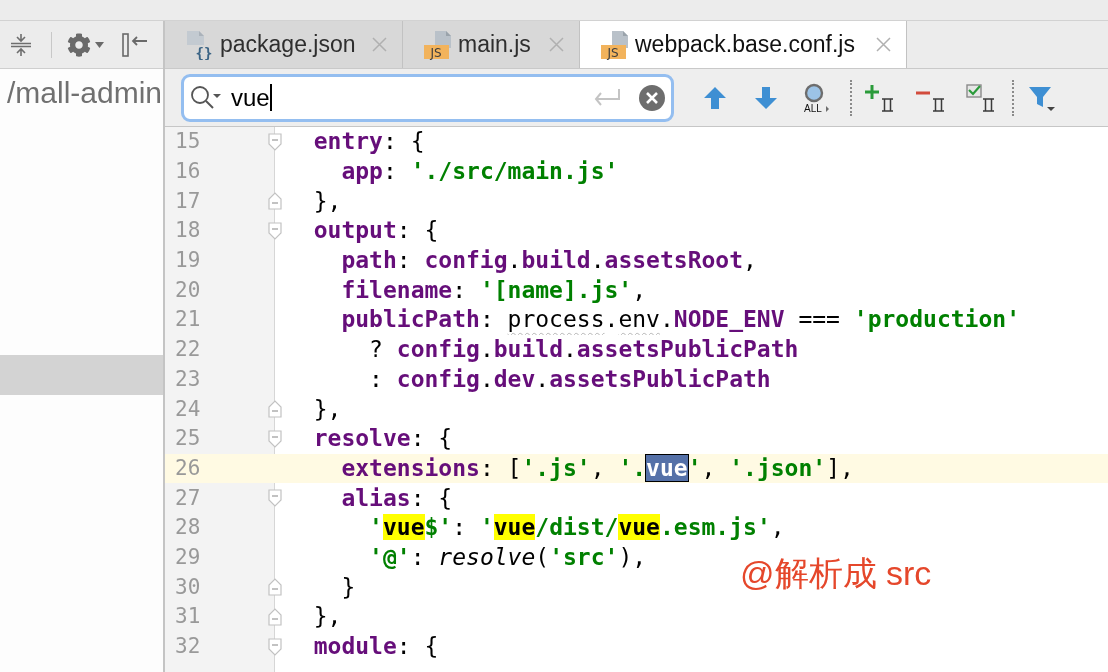 The width and height of the screenshot is (1108, 672). What do you see at coordinates (284, 44) in the screenshot?
I see `editor-tab: {} package.json` at bounding box center [284, 44].